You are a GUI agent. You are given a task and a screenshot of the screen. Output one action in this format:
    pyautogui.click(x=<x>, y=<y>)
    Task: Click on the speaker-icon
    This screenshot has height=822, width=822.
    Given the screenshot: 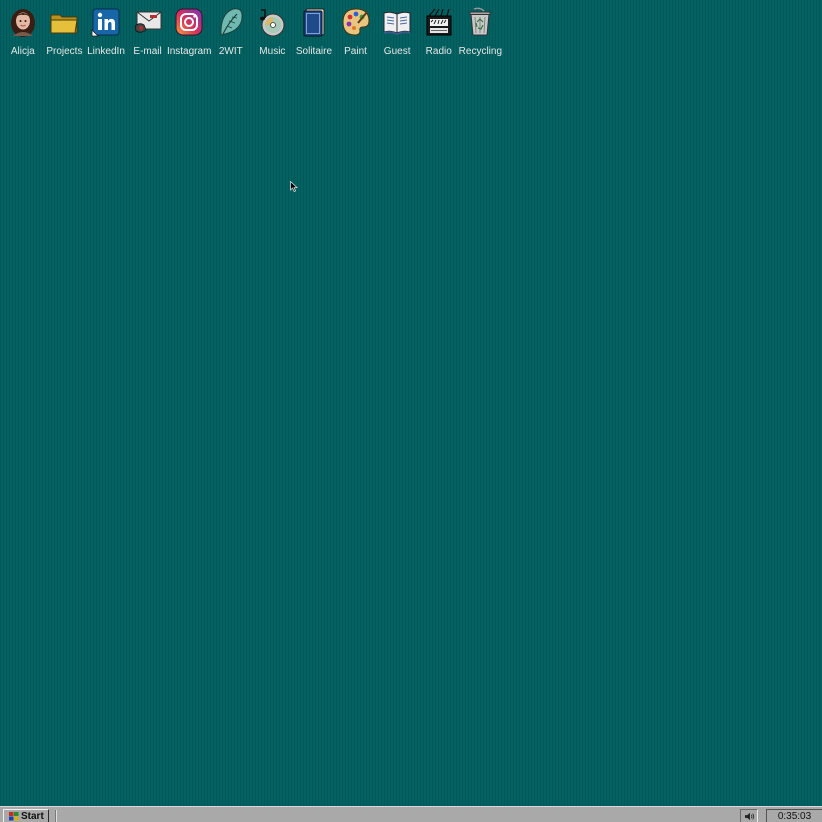 What is the action you would take?
    pyautogui.click(x=749, y=815)
    